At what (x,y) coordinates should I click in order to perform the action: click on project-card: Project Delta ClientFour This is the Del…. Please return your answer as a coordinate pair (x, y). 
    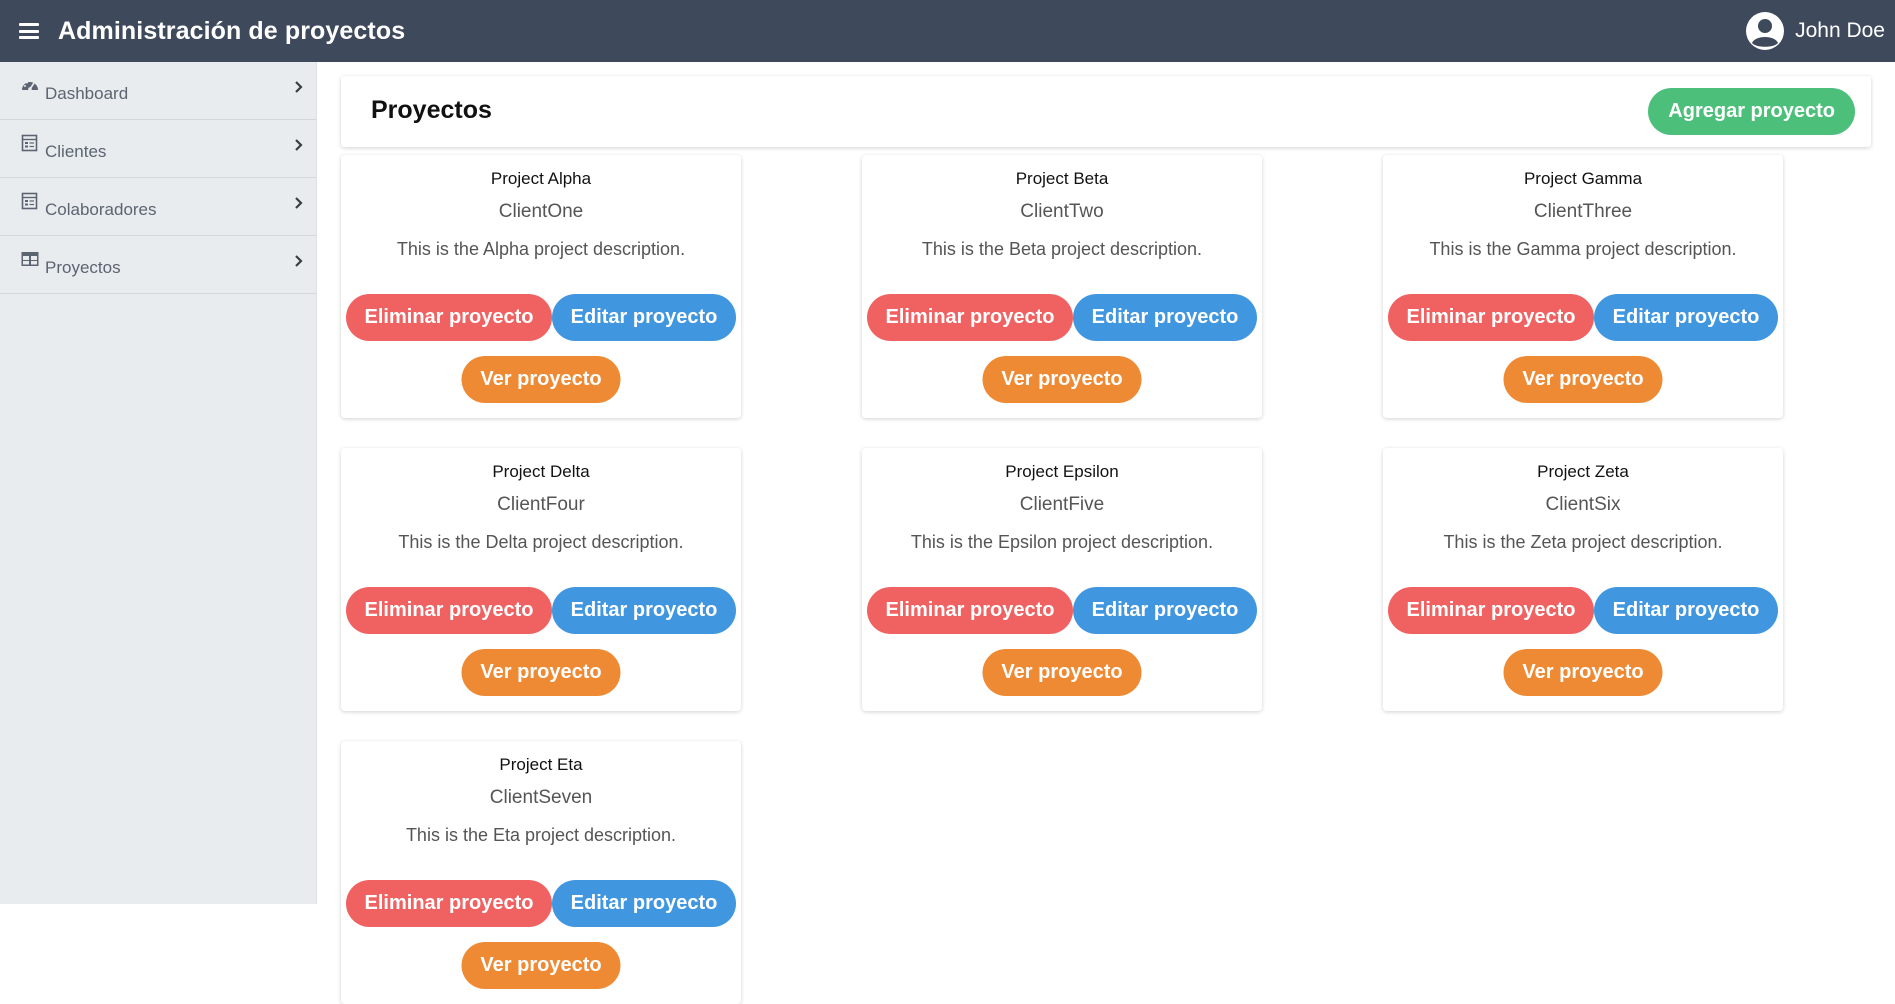
    Looking at the image, I should click on (541, 579).